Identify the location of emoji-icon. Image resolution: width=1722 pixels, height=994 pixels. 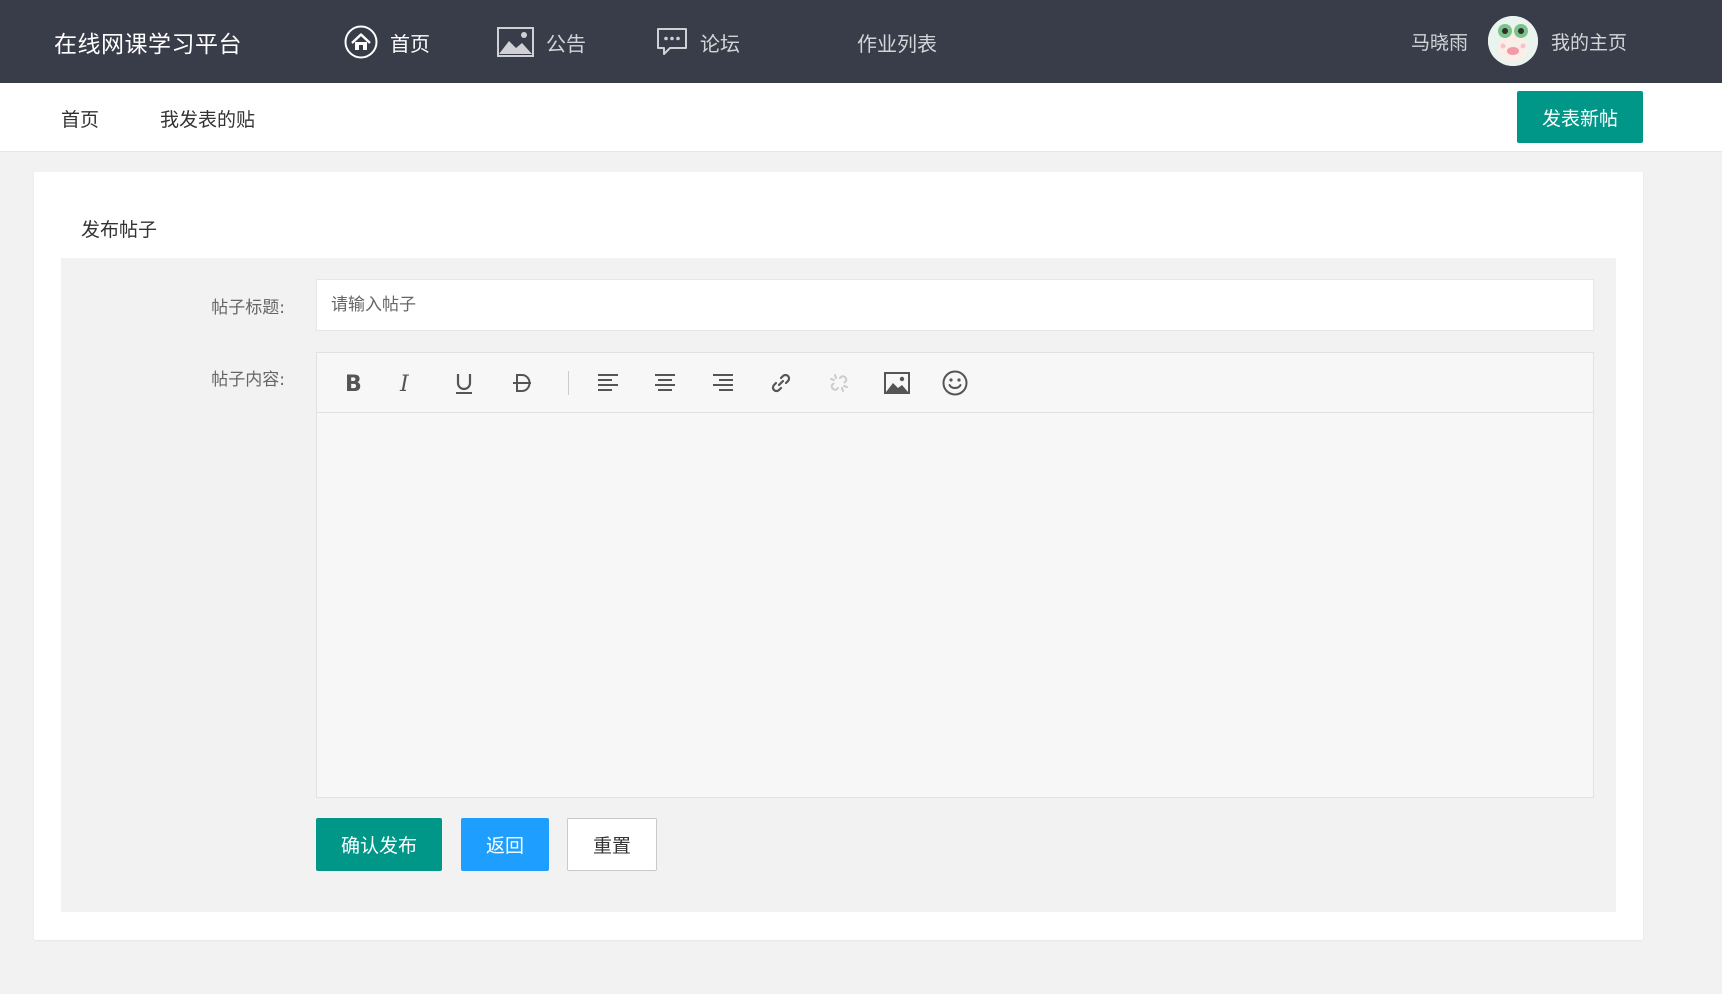
(955, 383).